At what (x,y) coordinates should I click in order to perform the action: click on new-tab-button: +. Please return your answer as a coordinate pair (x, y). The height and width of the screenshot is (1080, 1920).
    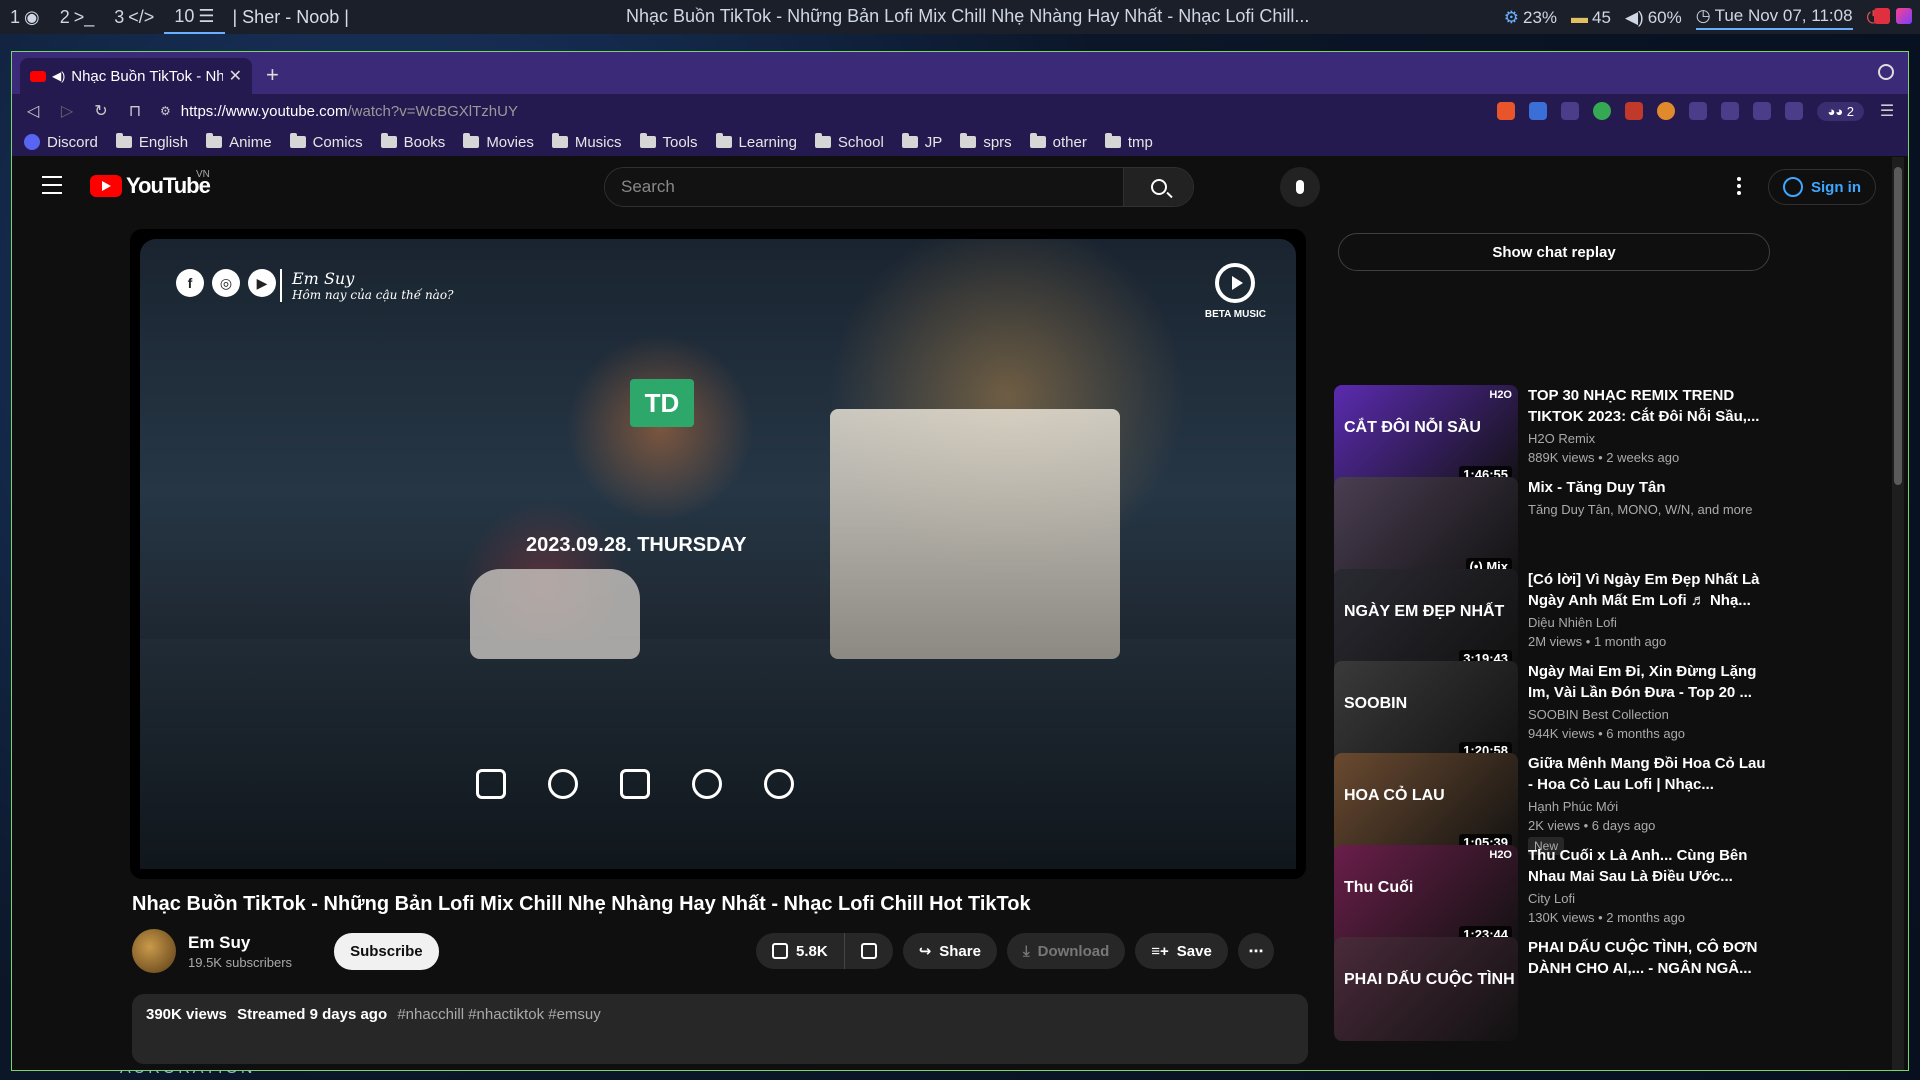
    Looking at the image, I should click on (272, 75).